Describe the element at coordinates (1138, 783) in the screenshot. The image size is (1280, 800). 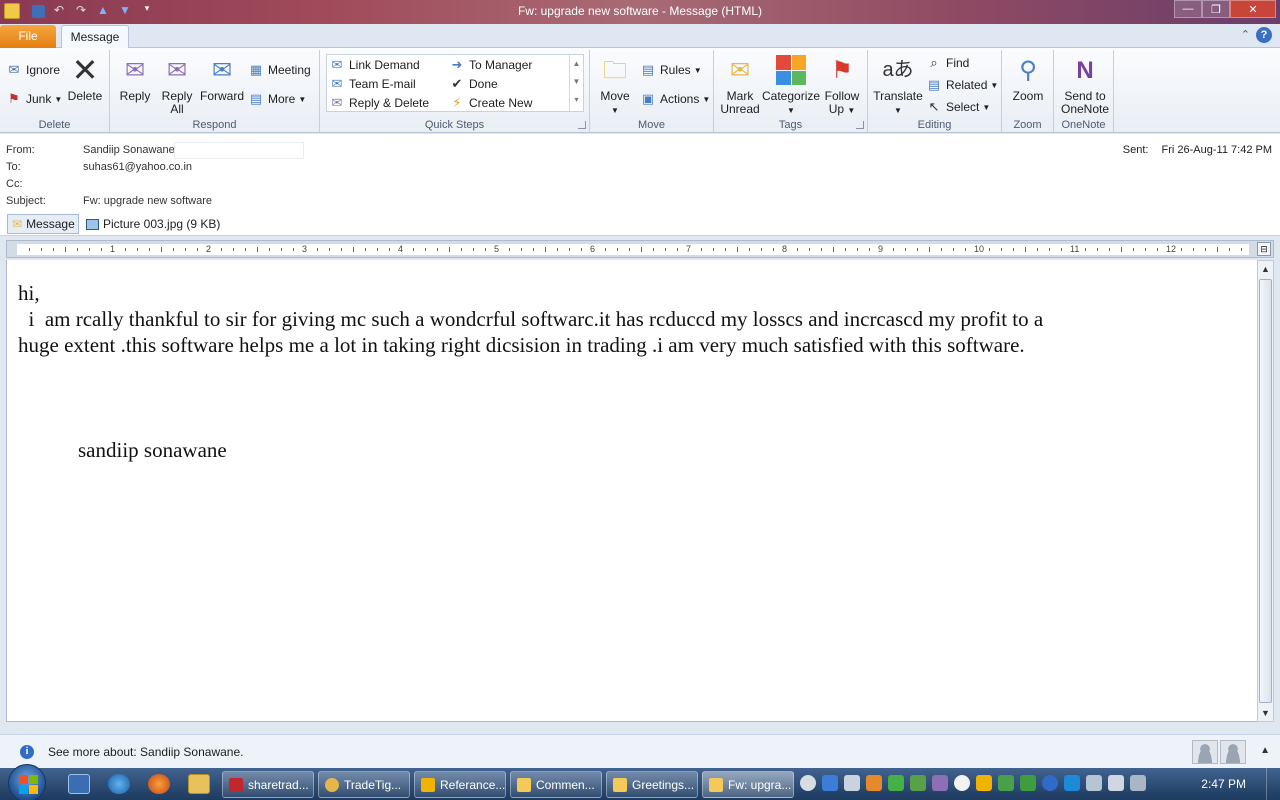
I see `network-icon` at that location.